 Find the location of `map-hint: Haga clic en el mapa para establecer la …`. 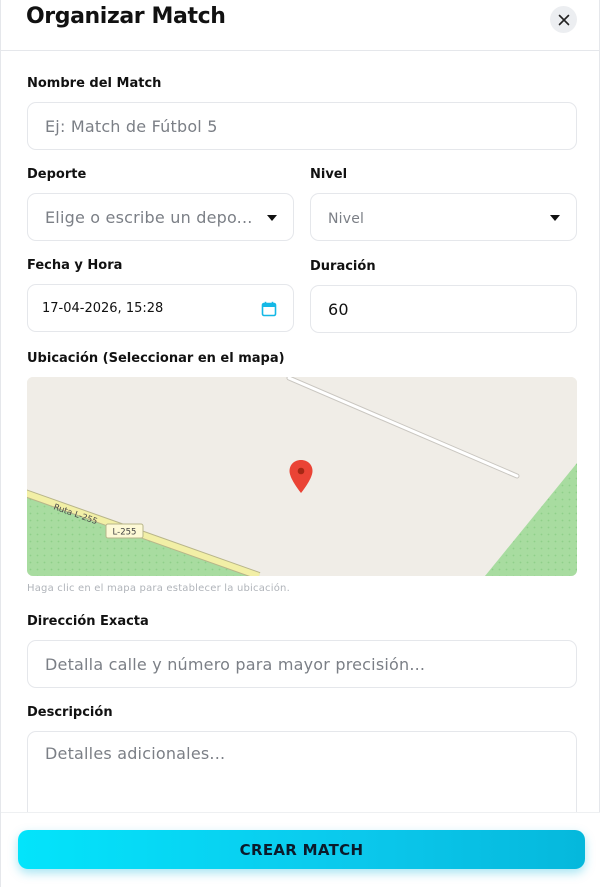

map-hint: Haga clic en el mapa para establecer la … is located at coordinates (158, 588).